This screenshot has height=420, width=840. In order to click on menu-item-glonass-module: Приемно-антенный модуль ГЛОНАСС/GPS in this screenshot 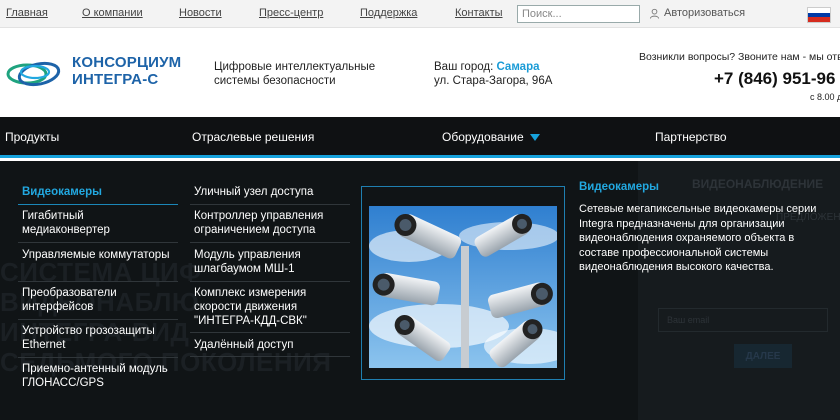, I will do `click(97, 376)`.